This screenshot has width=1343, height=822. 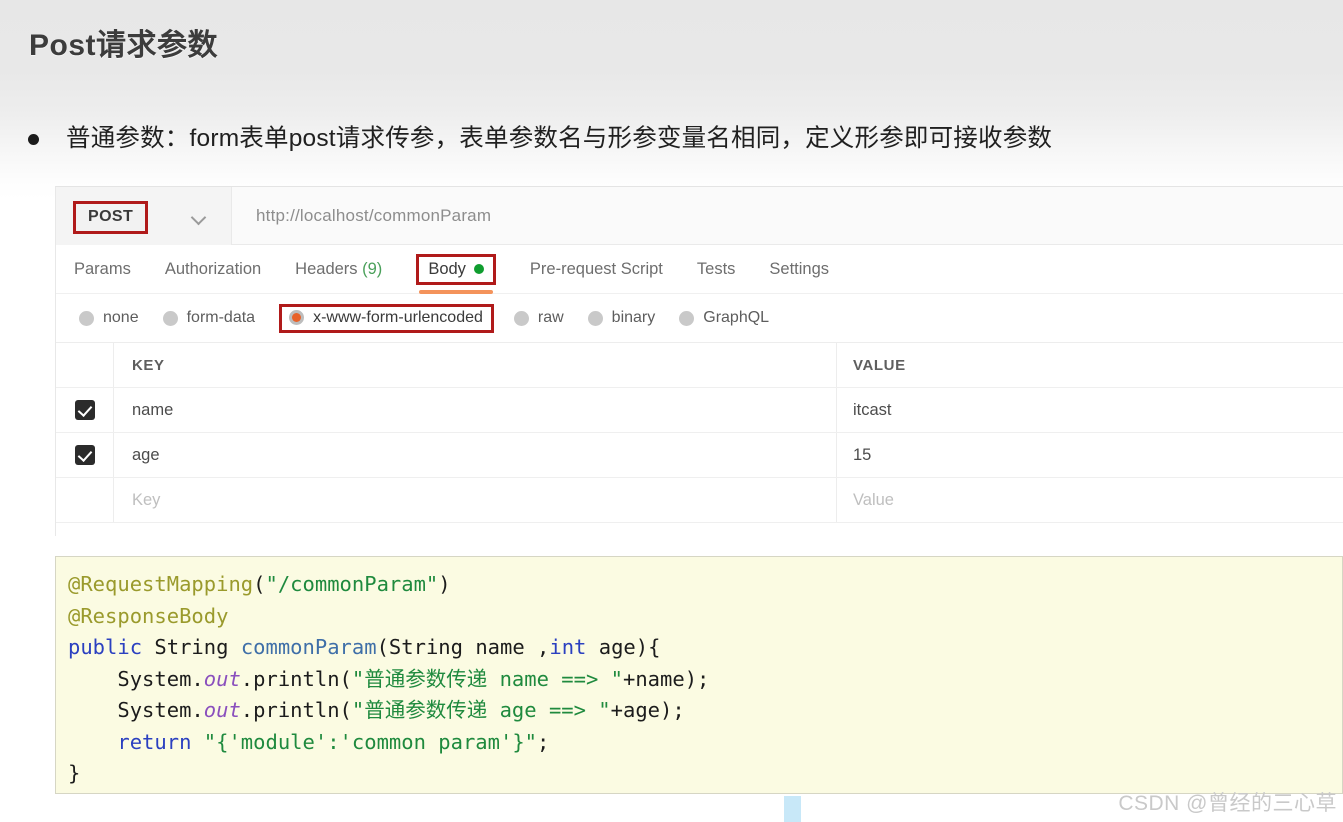 I want to click on tab-pre-request-script: Pre-request Script, so click(x=596, y=269).